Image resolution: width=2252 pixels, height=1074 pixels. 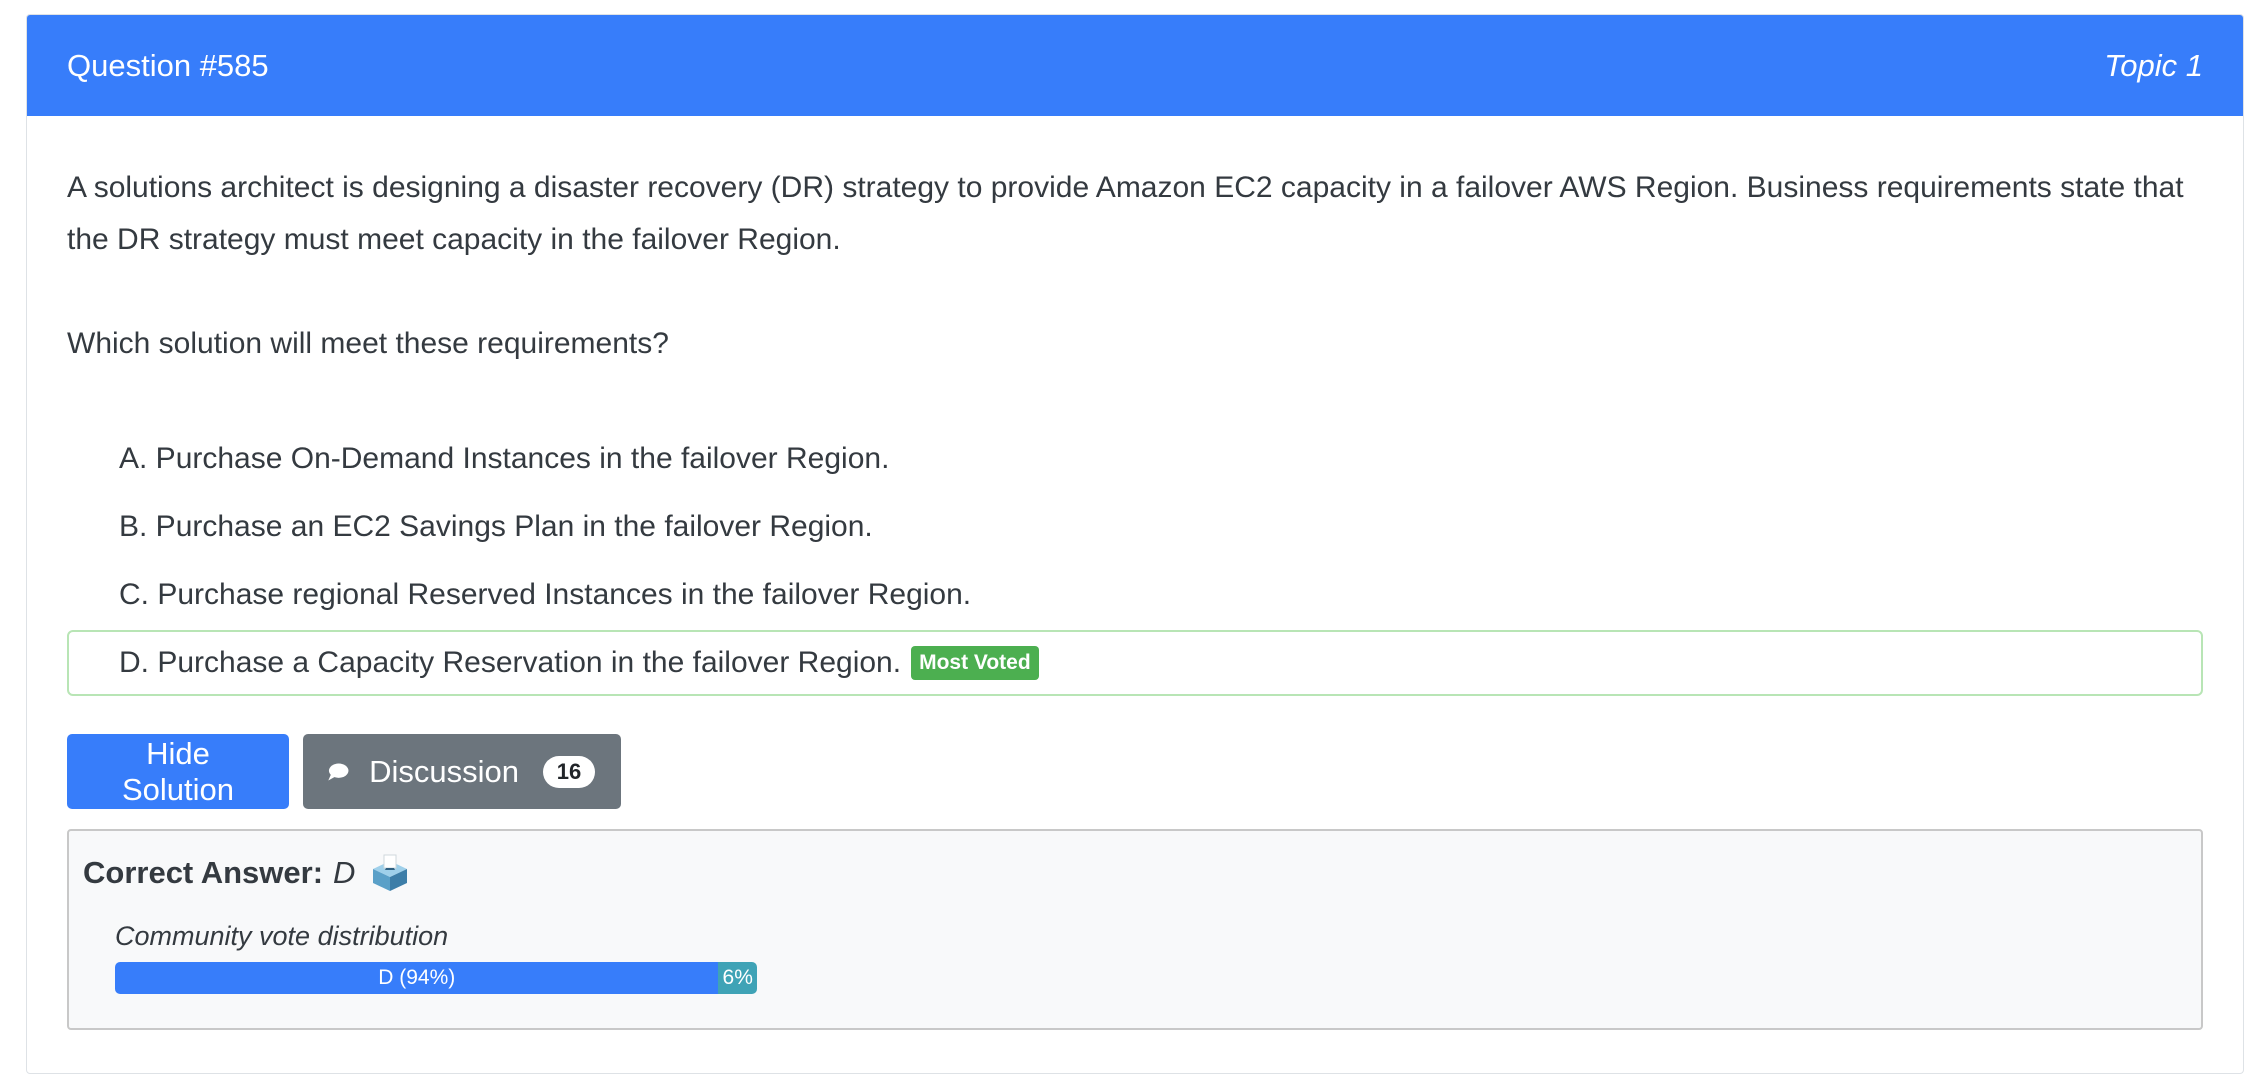 I want to click on vote-segment-label: D (94%), so click(x=417, y=977).